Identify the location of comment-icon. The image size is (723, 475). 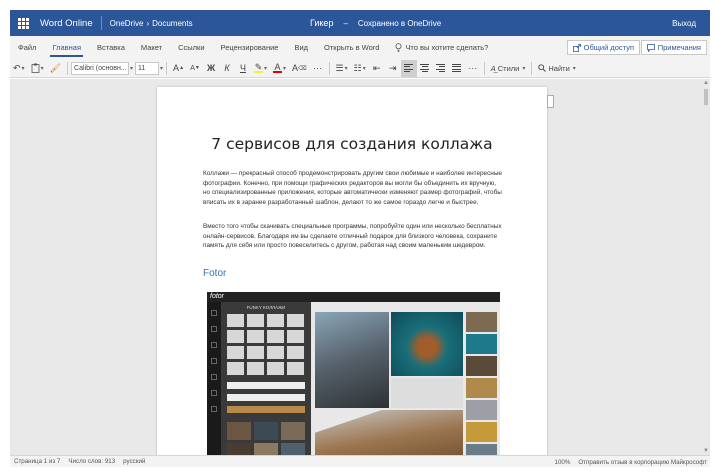
(650, 47).